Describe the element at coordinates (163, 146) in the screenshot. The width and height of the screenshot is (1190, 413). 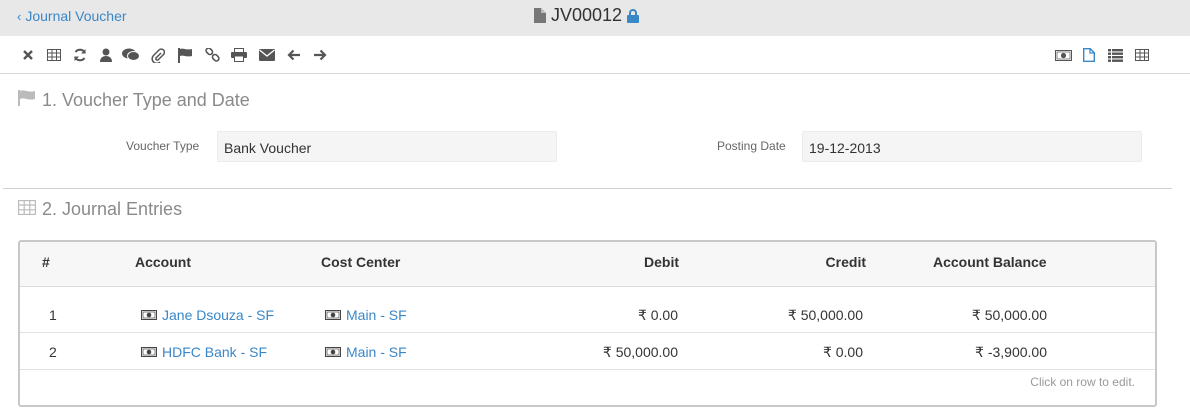
I see `voucher-type-label: Voucher Type` at that location.